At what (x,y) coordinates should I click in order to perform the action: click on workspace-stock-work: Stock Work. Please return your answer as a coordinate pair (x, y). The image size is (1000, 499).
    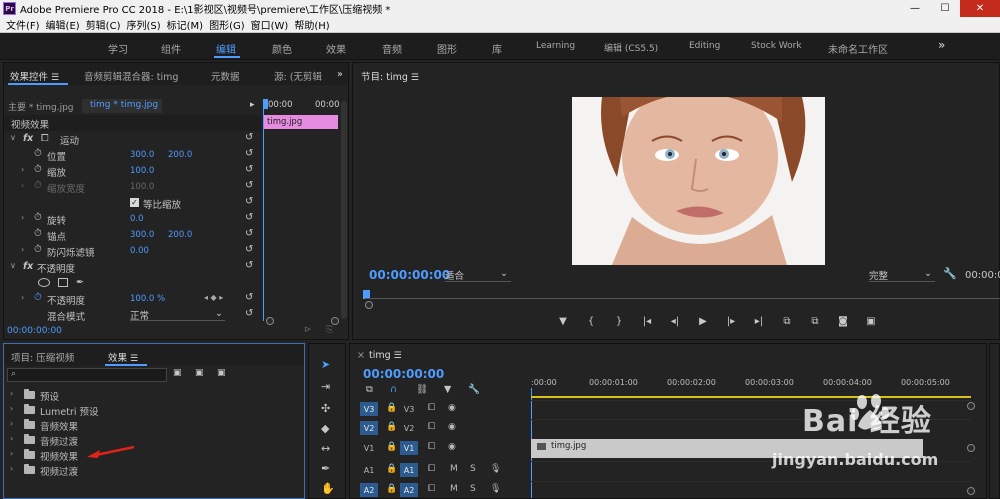
    Looking at the image, I should click on (776, 46).